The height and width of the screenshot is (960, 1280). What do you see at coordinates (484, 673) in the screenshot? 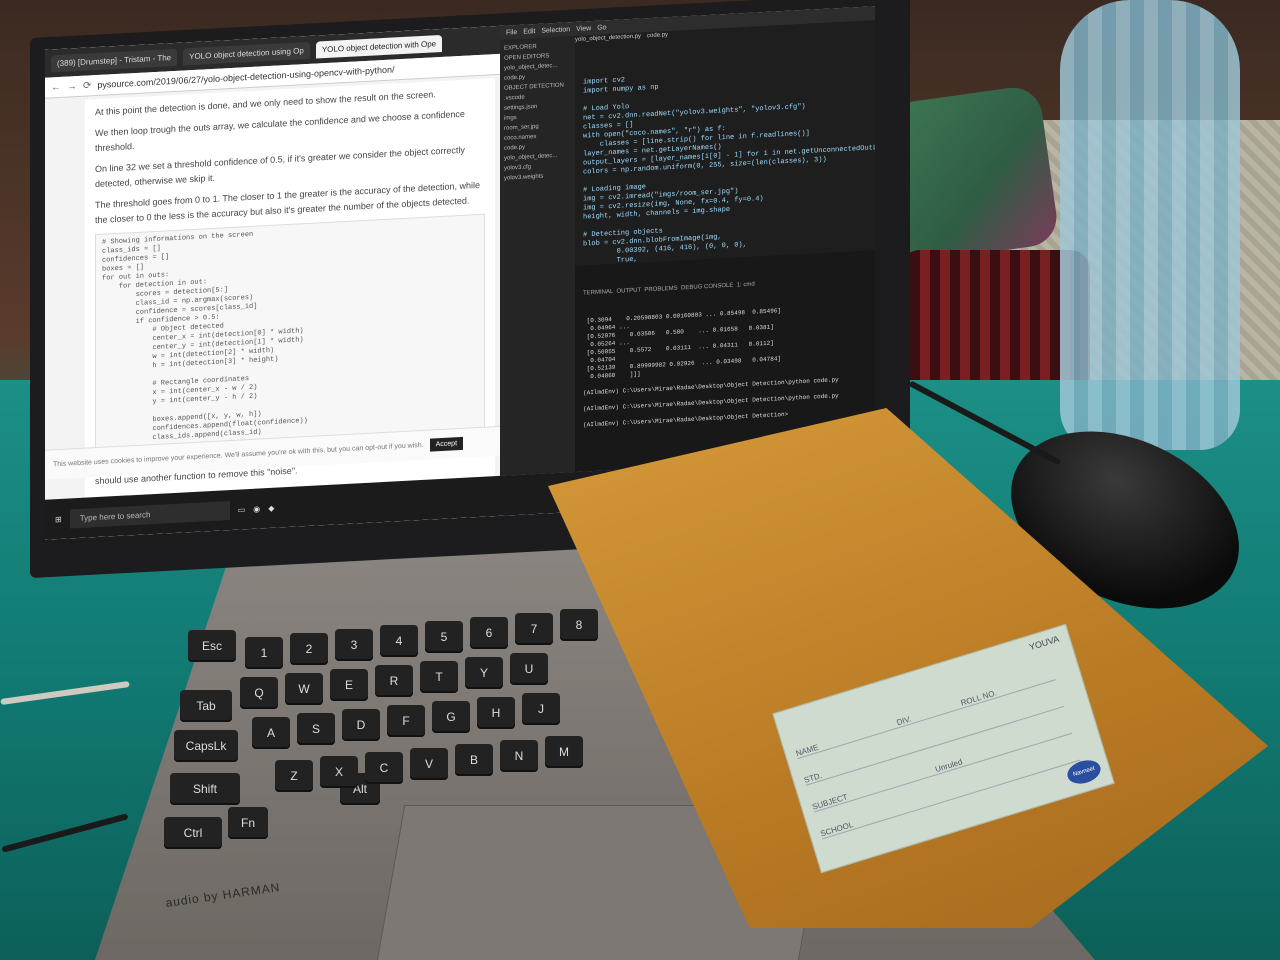
I see `key-y: Y` at bounding box center [484, 673].